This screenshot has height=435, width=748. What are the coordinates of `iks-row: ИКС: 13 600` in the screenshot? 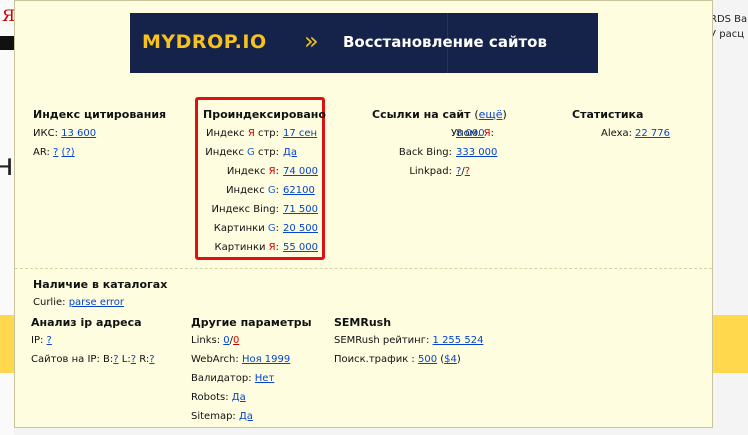 It's located at (65, 133).